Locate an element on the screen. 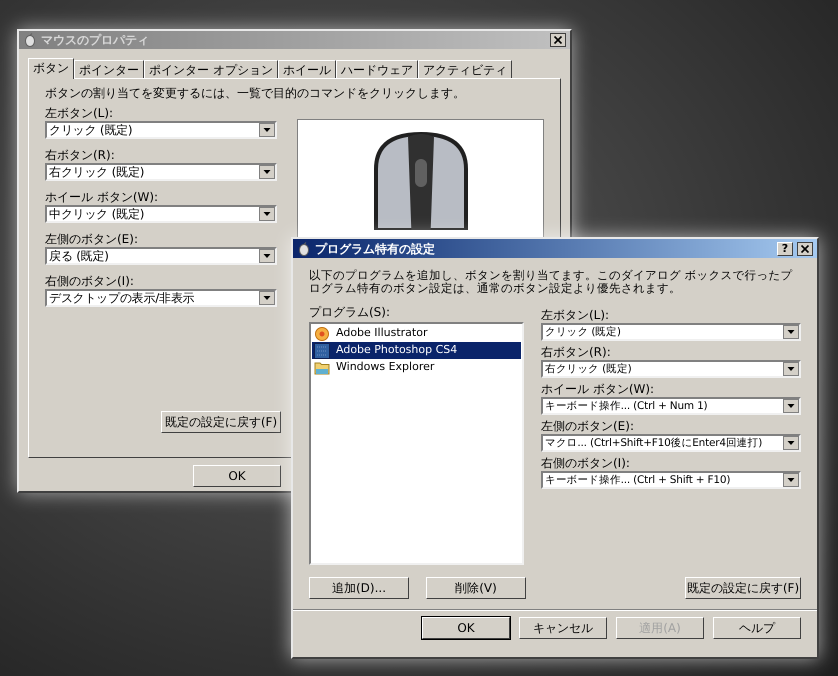 The height and width of the screenshot is (676, 838). program-name: Adobe Photoshop CS4 is located at coordinates (397, 350).